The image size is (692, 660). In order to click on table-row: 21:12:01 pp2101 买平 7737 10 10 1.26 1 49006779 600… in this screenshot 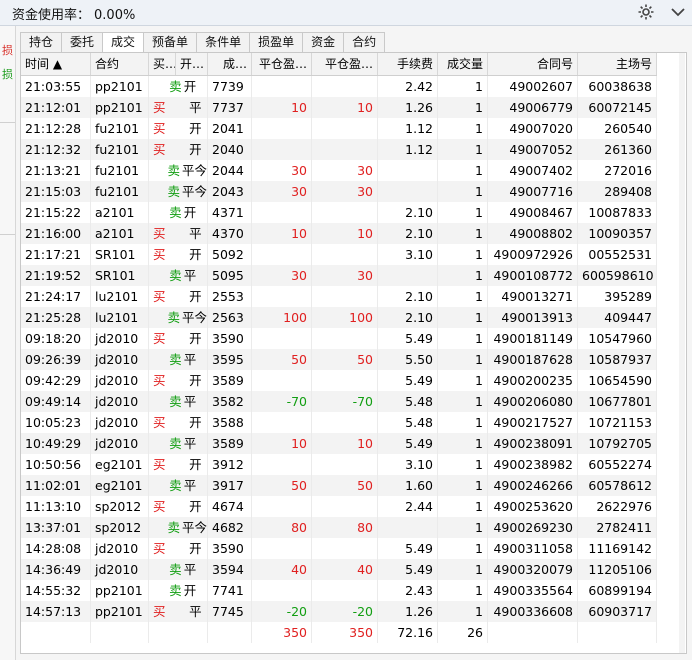, I will do `click(339, 107)`.